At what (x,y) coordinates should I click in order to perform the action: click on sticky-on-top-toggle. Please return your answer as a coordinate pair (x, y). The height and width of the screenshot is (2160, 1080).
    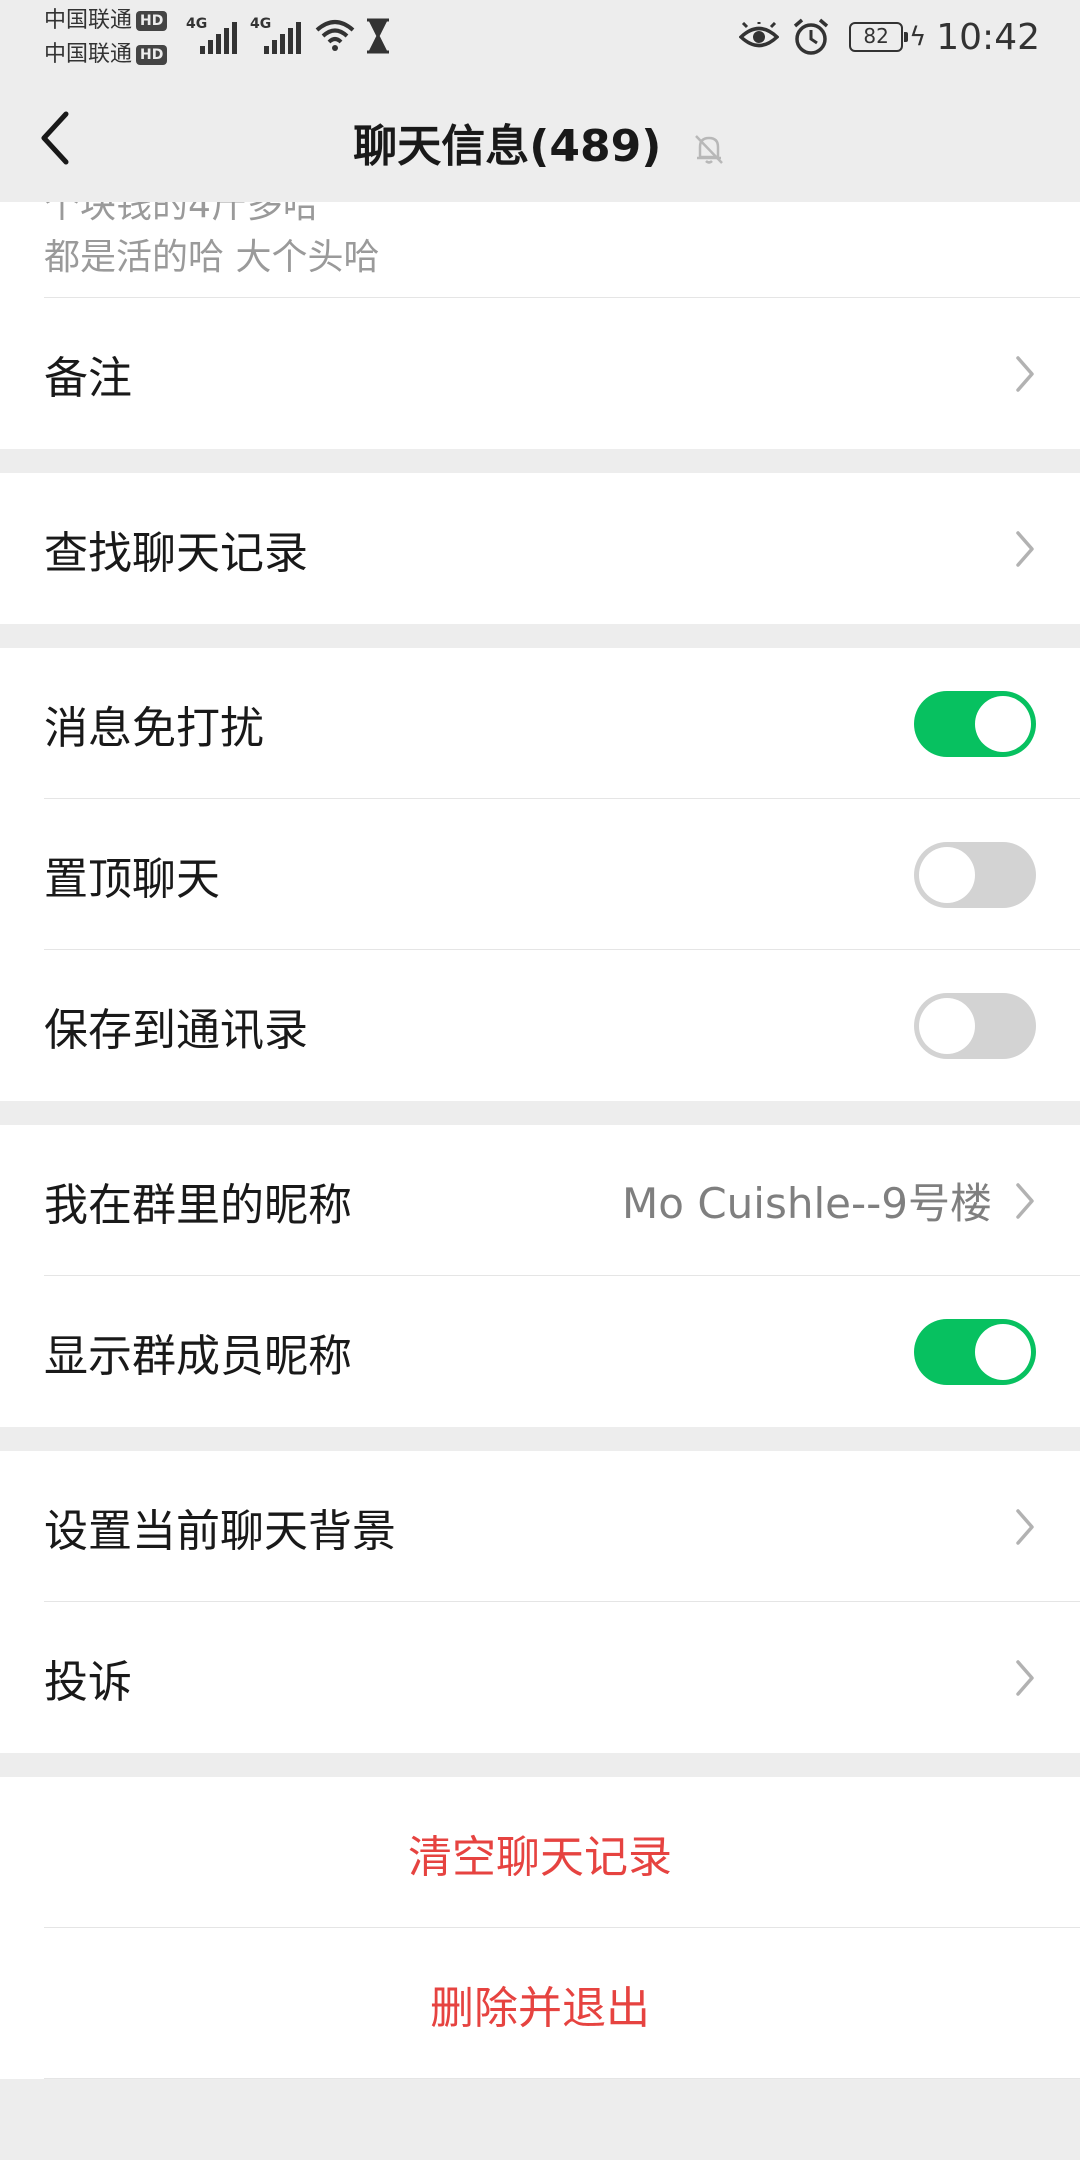
    Looking at the image, I should click on (975, 874).